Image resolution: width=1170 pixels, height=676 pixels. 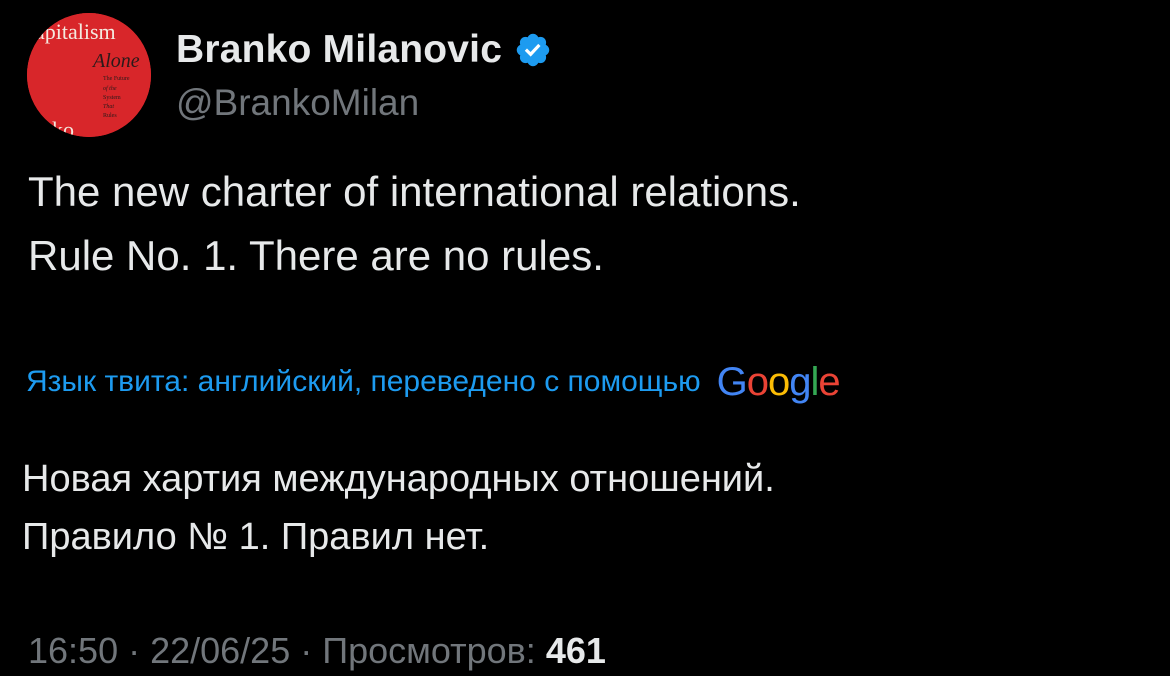 I want to click on views-count: 461, so click(x=575, y=650).